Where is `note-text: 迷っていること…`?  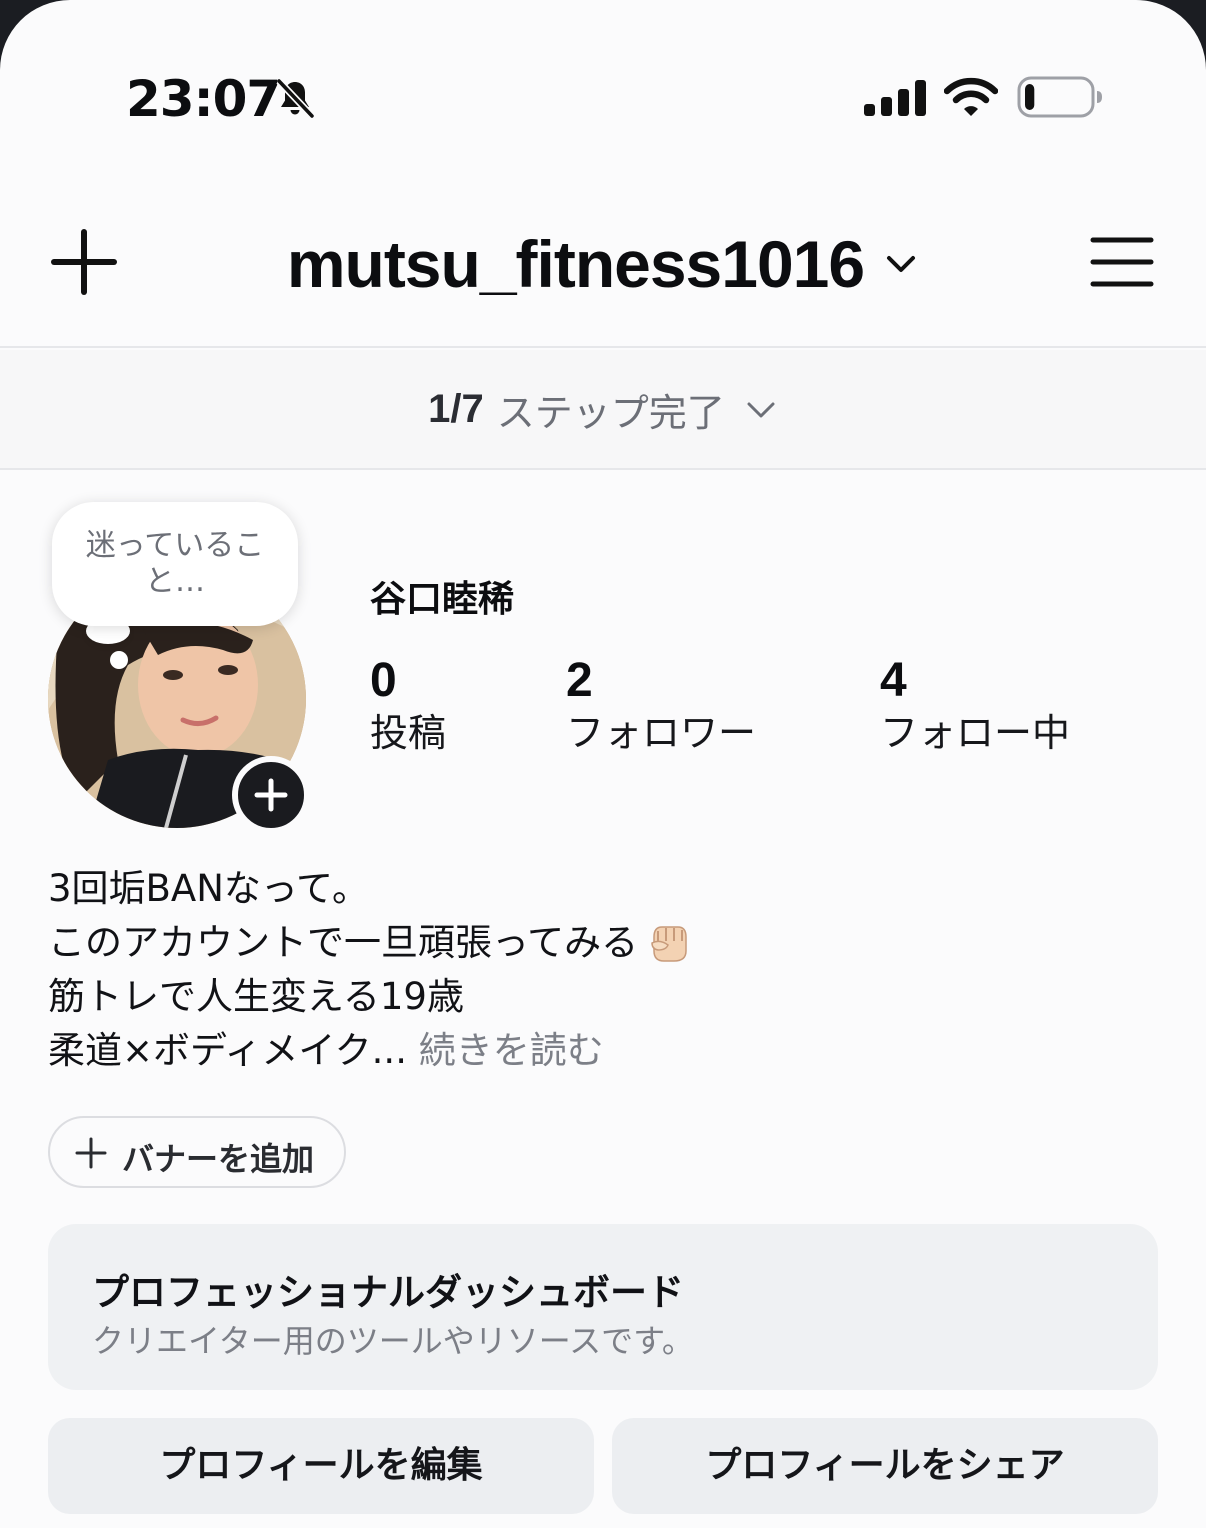 note-text: 迷っていること… is located at coordinates (175, 563).